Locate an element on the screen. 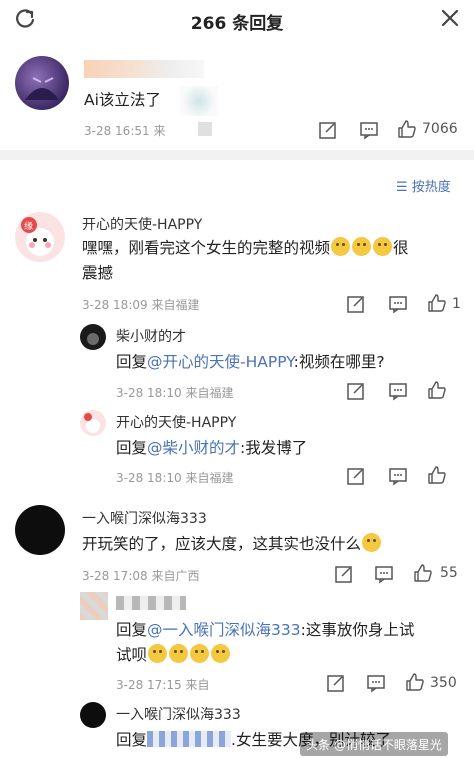 The height and width of the screenshot is (759, 474). blurred-avatar is located at coordinates (94, 606).